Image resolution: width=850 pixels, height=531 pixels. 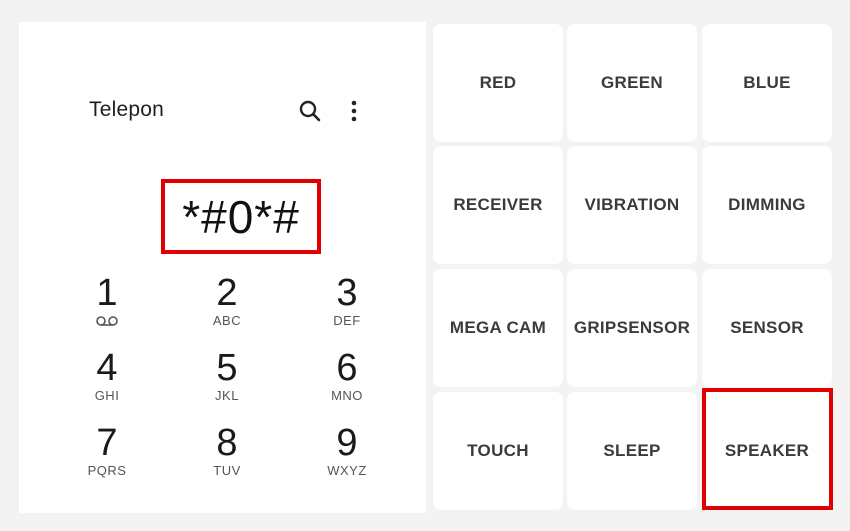 I want to click on key-5: 5 JKL, so click(x=227, y=382).